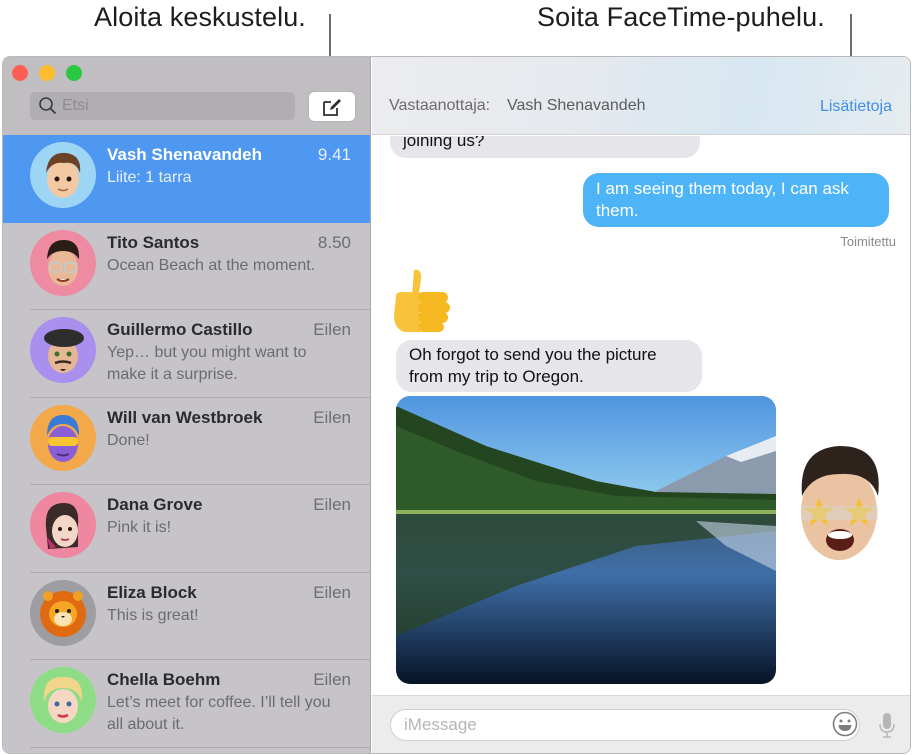 The image size is (912, 755). I want to click on conversation-time: 9.41, so click(334, 154).